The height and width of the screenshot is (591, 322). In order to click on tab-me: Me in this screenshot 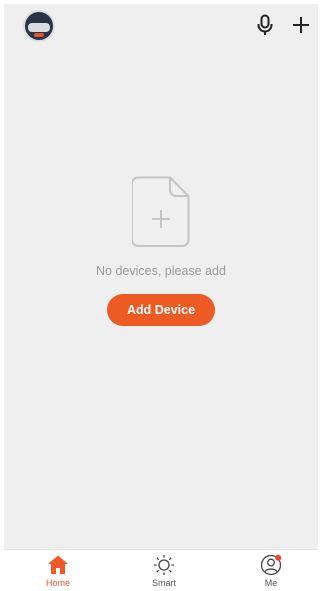, I will do `click(271, 570)`.